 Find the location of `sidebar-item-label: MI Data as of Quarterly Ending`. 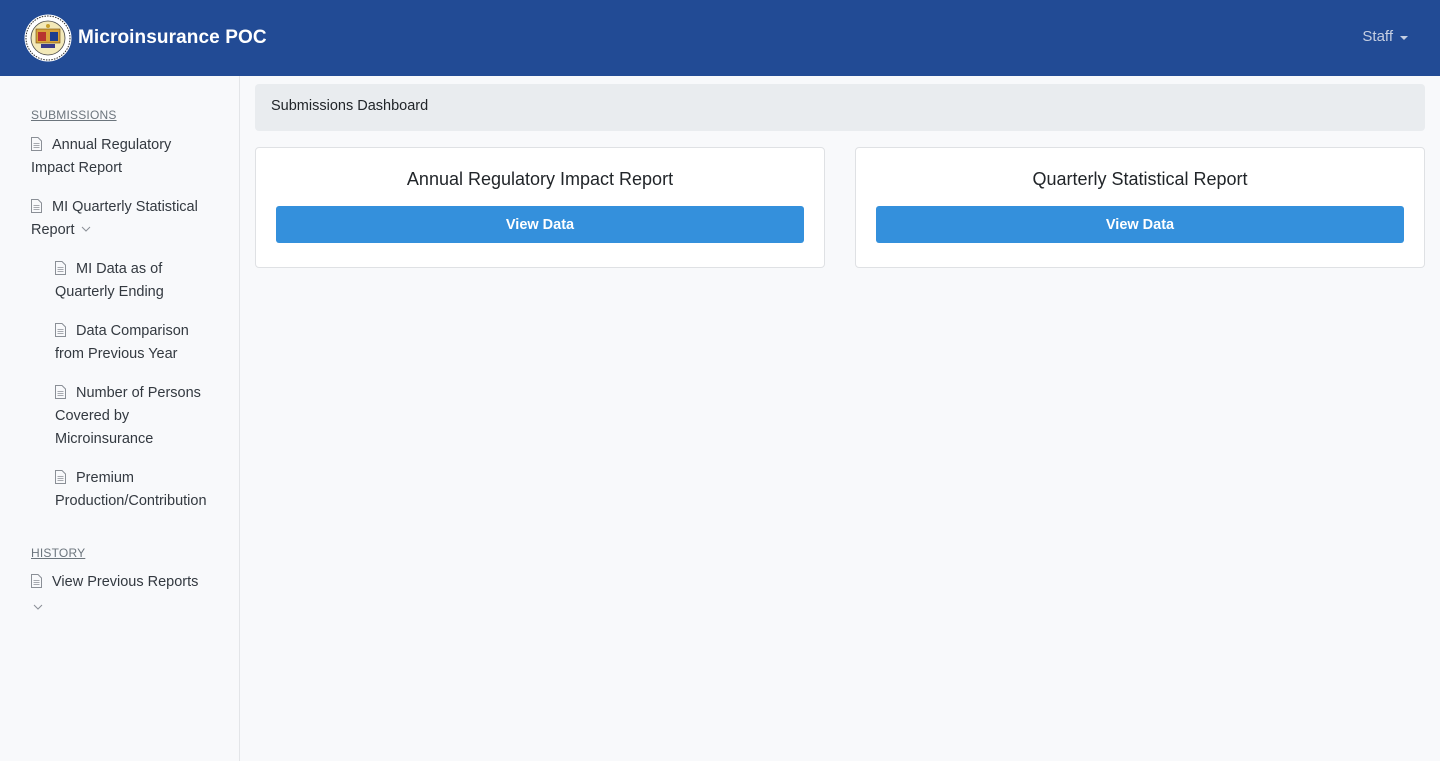

sidebar-item-label: MI Data as of Quarterly Ending is located at coordinates (109, 280).